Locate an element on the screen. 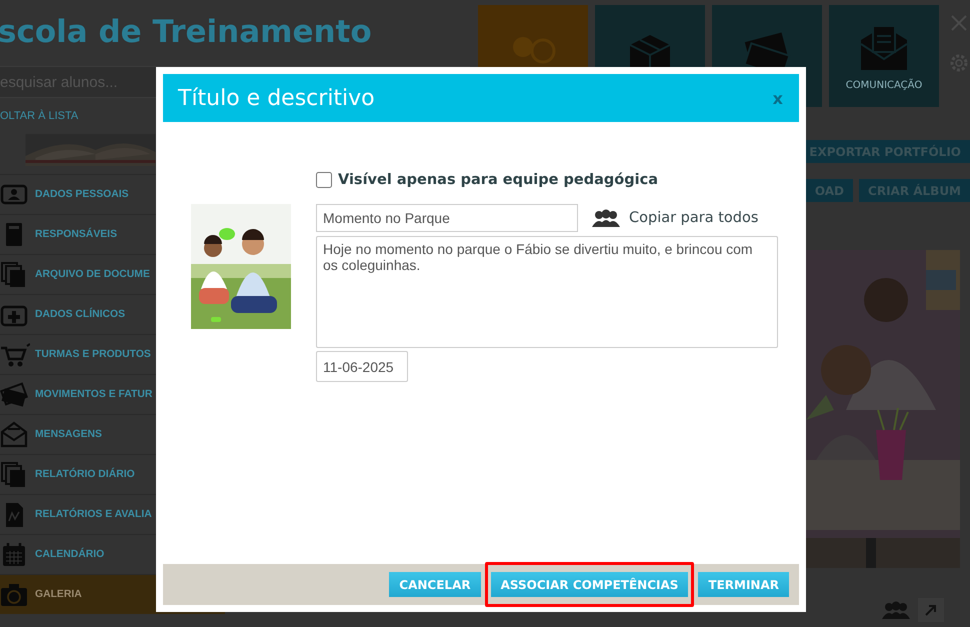 The image size is (970, 627). description-field: Hoje no momento no parque o Fábio se divertiu muito, e brincou com os coleguinhas. is located at coordinates (547, 292).